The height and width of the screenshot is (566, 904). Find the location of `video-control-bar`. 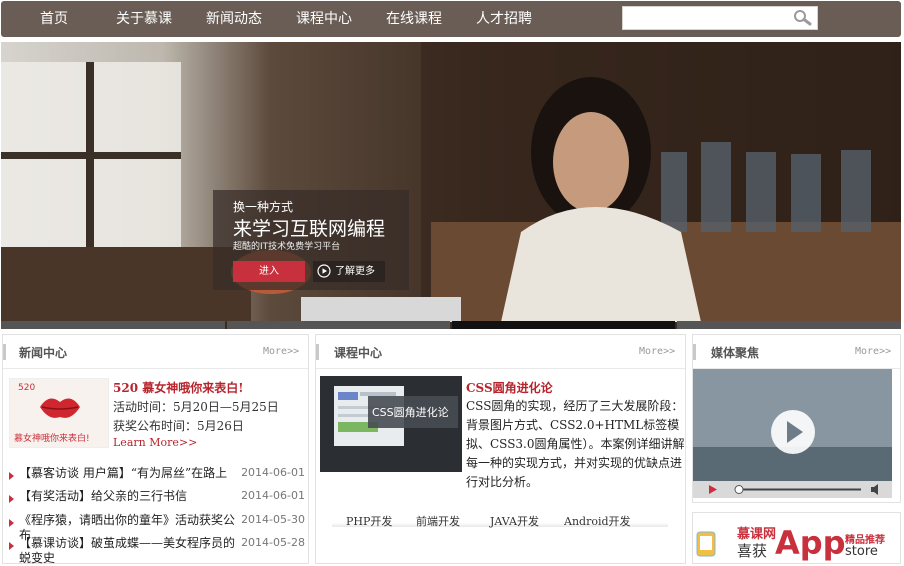

video-control-bar is located at coordinates (793, 489).